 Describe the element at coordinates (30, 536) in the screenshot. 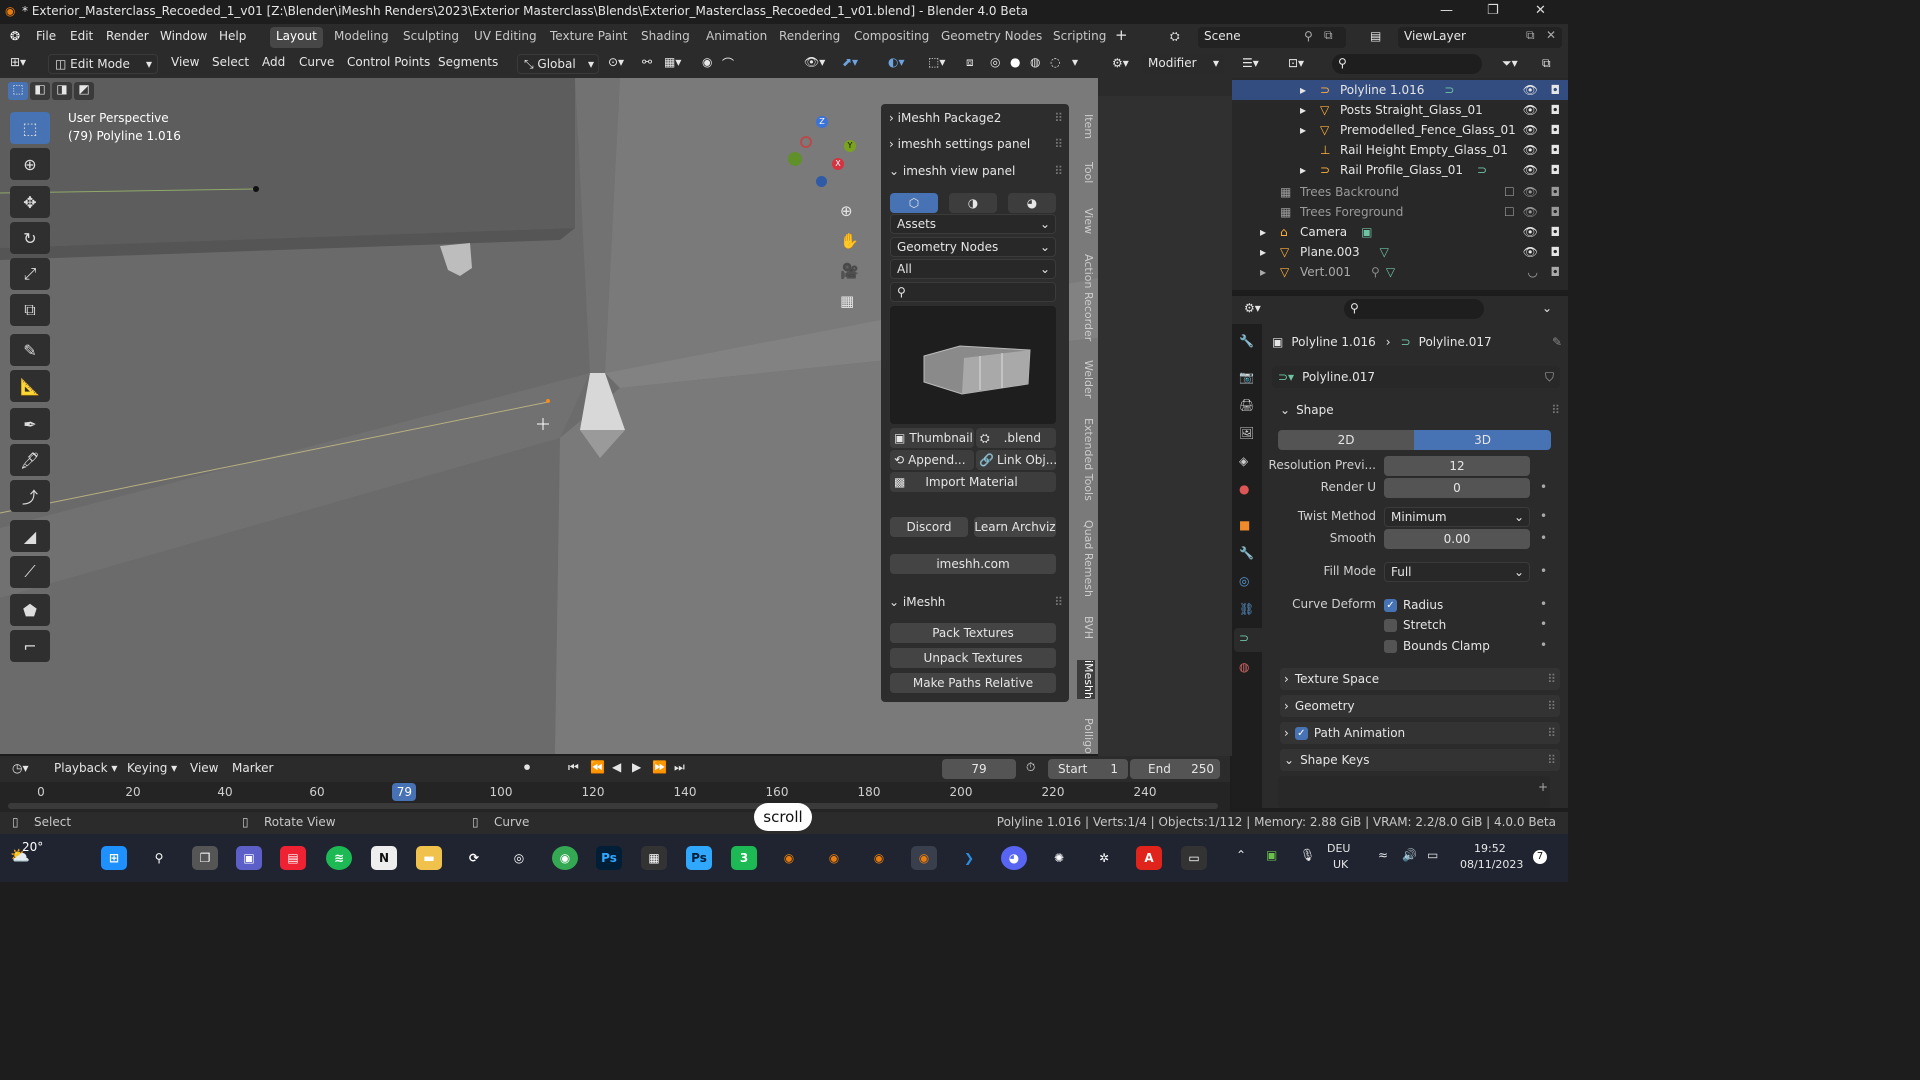

I see `radius-tool-icon: ◢` at that location.